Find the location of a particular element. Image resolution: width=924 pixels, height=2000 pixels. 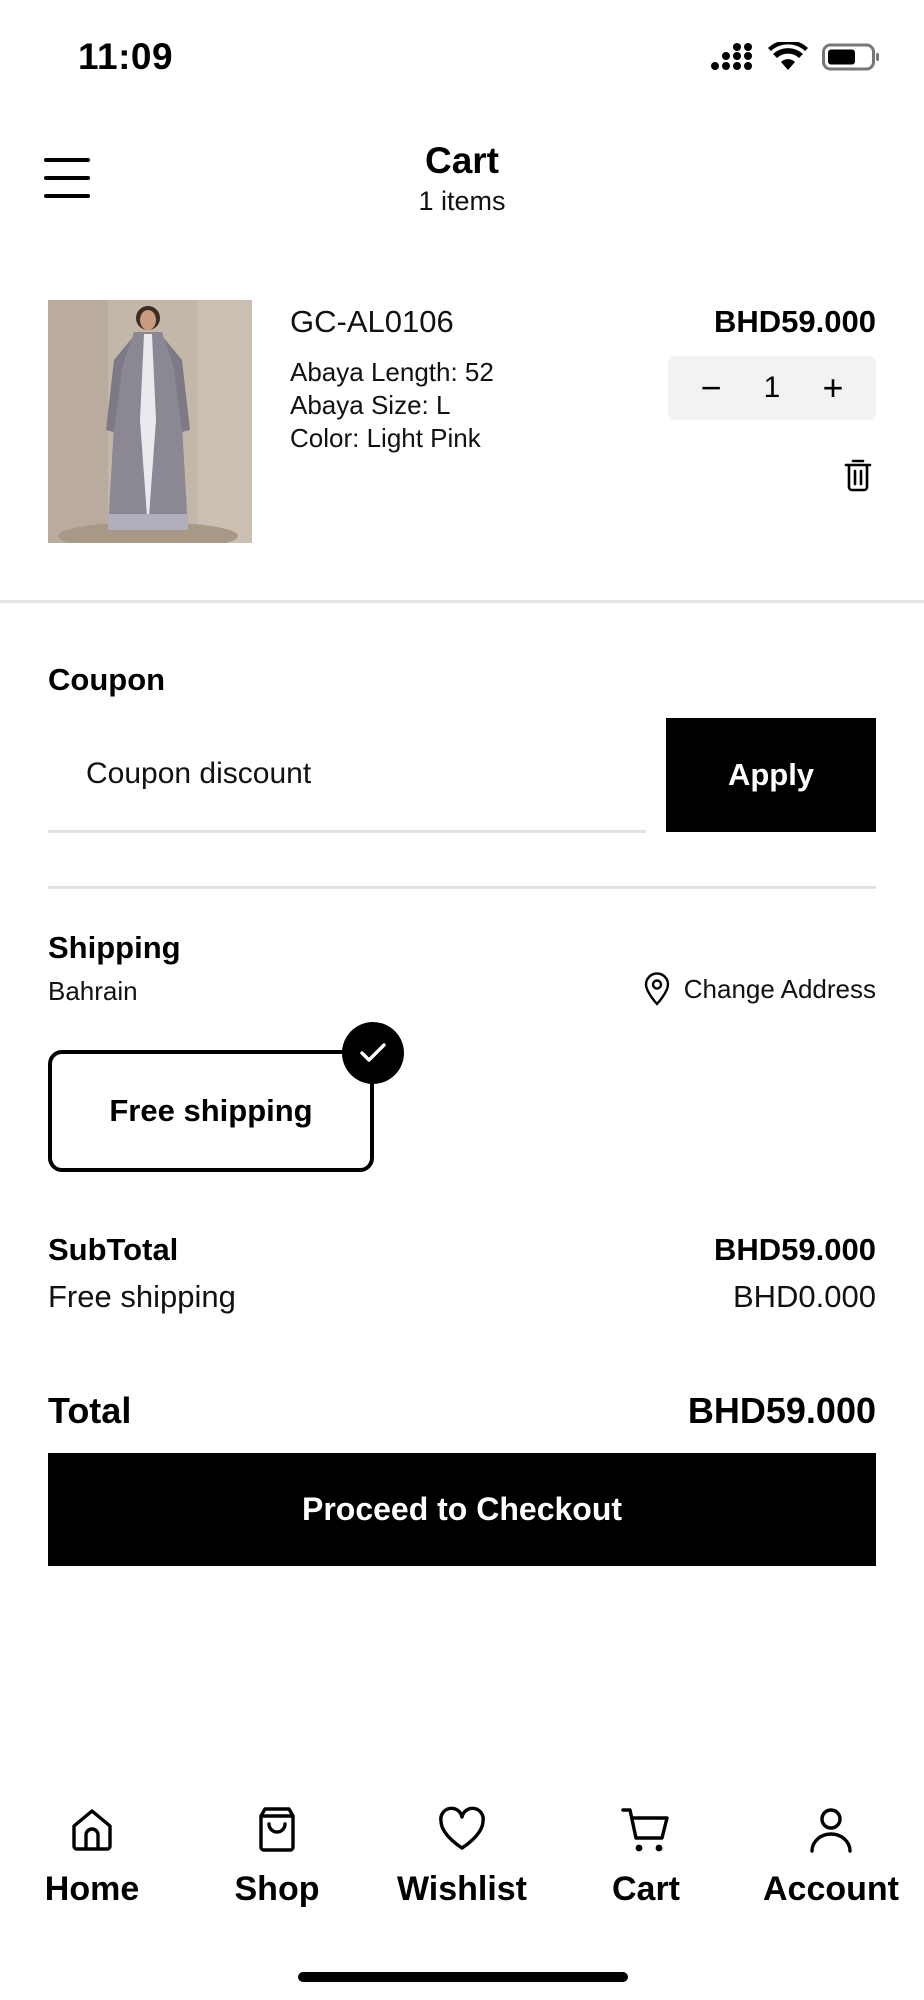

decrement-button: − is located at coordinates (711, 388).